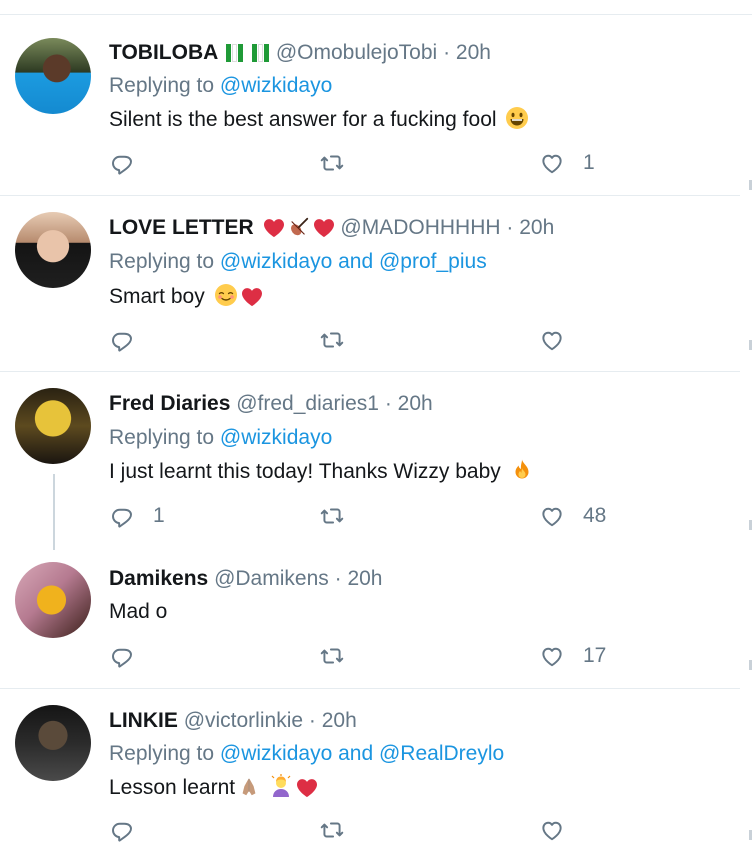 This screenshot has height=853, width=752. I want to click on thread-connector, so click(54, 512).